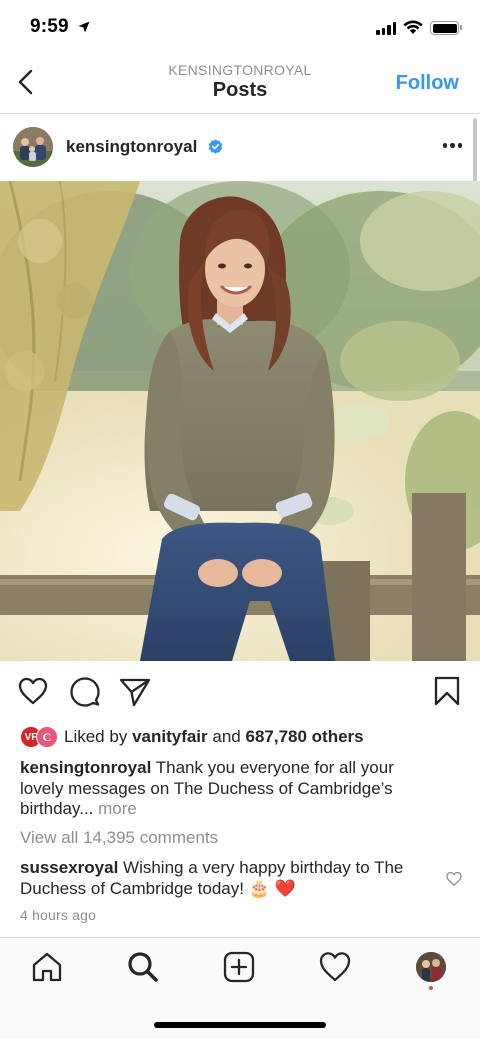 Image resolution: width=480 pixels, height=1039 pixels. I want to click on likes-text: Liked by vanityfair and 687,780 others, so click(214, 737).